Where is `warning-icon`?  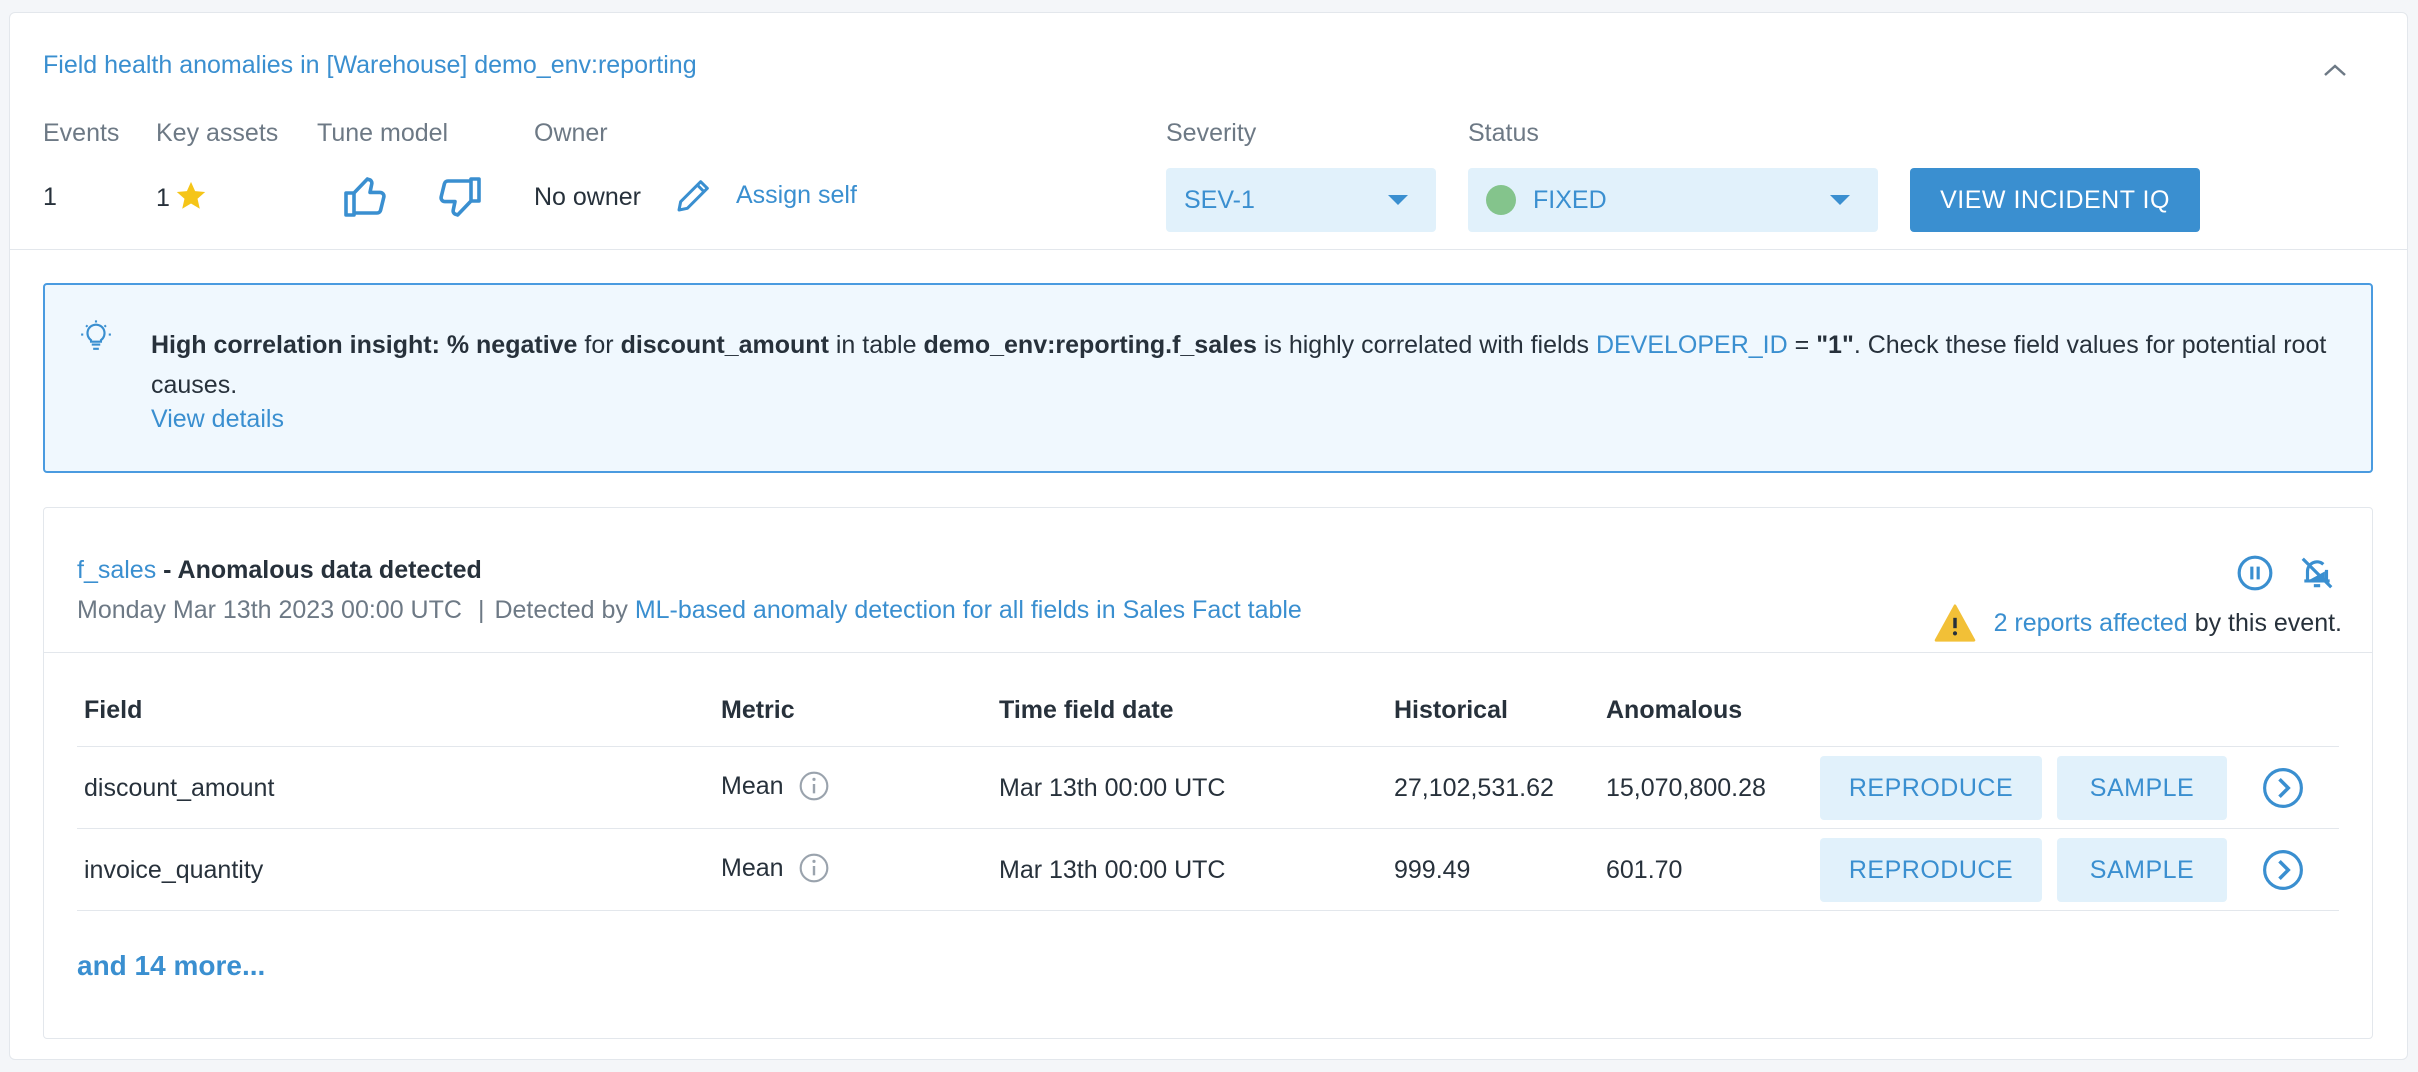 warning-icon is located at coordinates (1954, 623).